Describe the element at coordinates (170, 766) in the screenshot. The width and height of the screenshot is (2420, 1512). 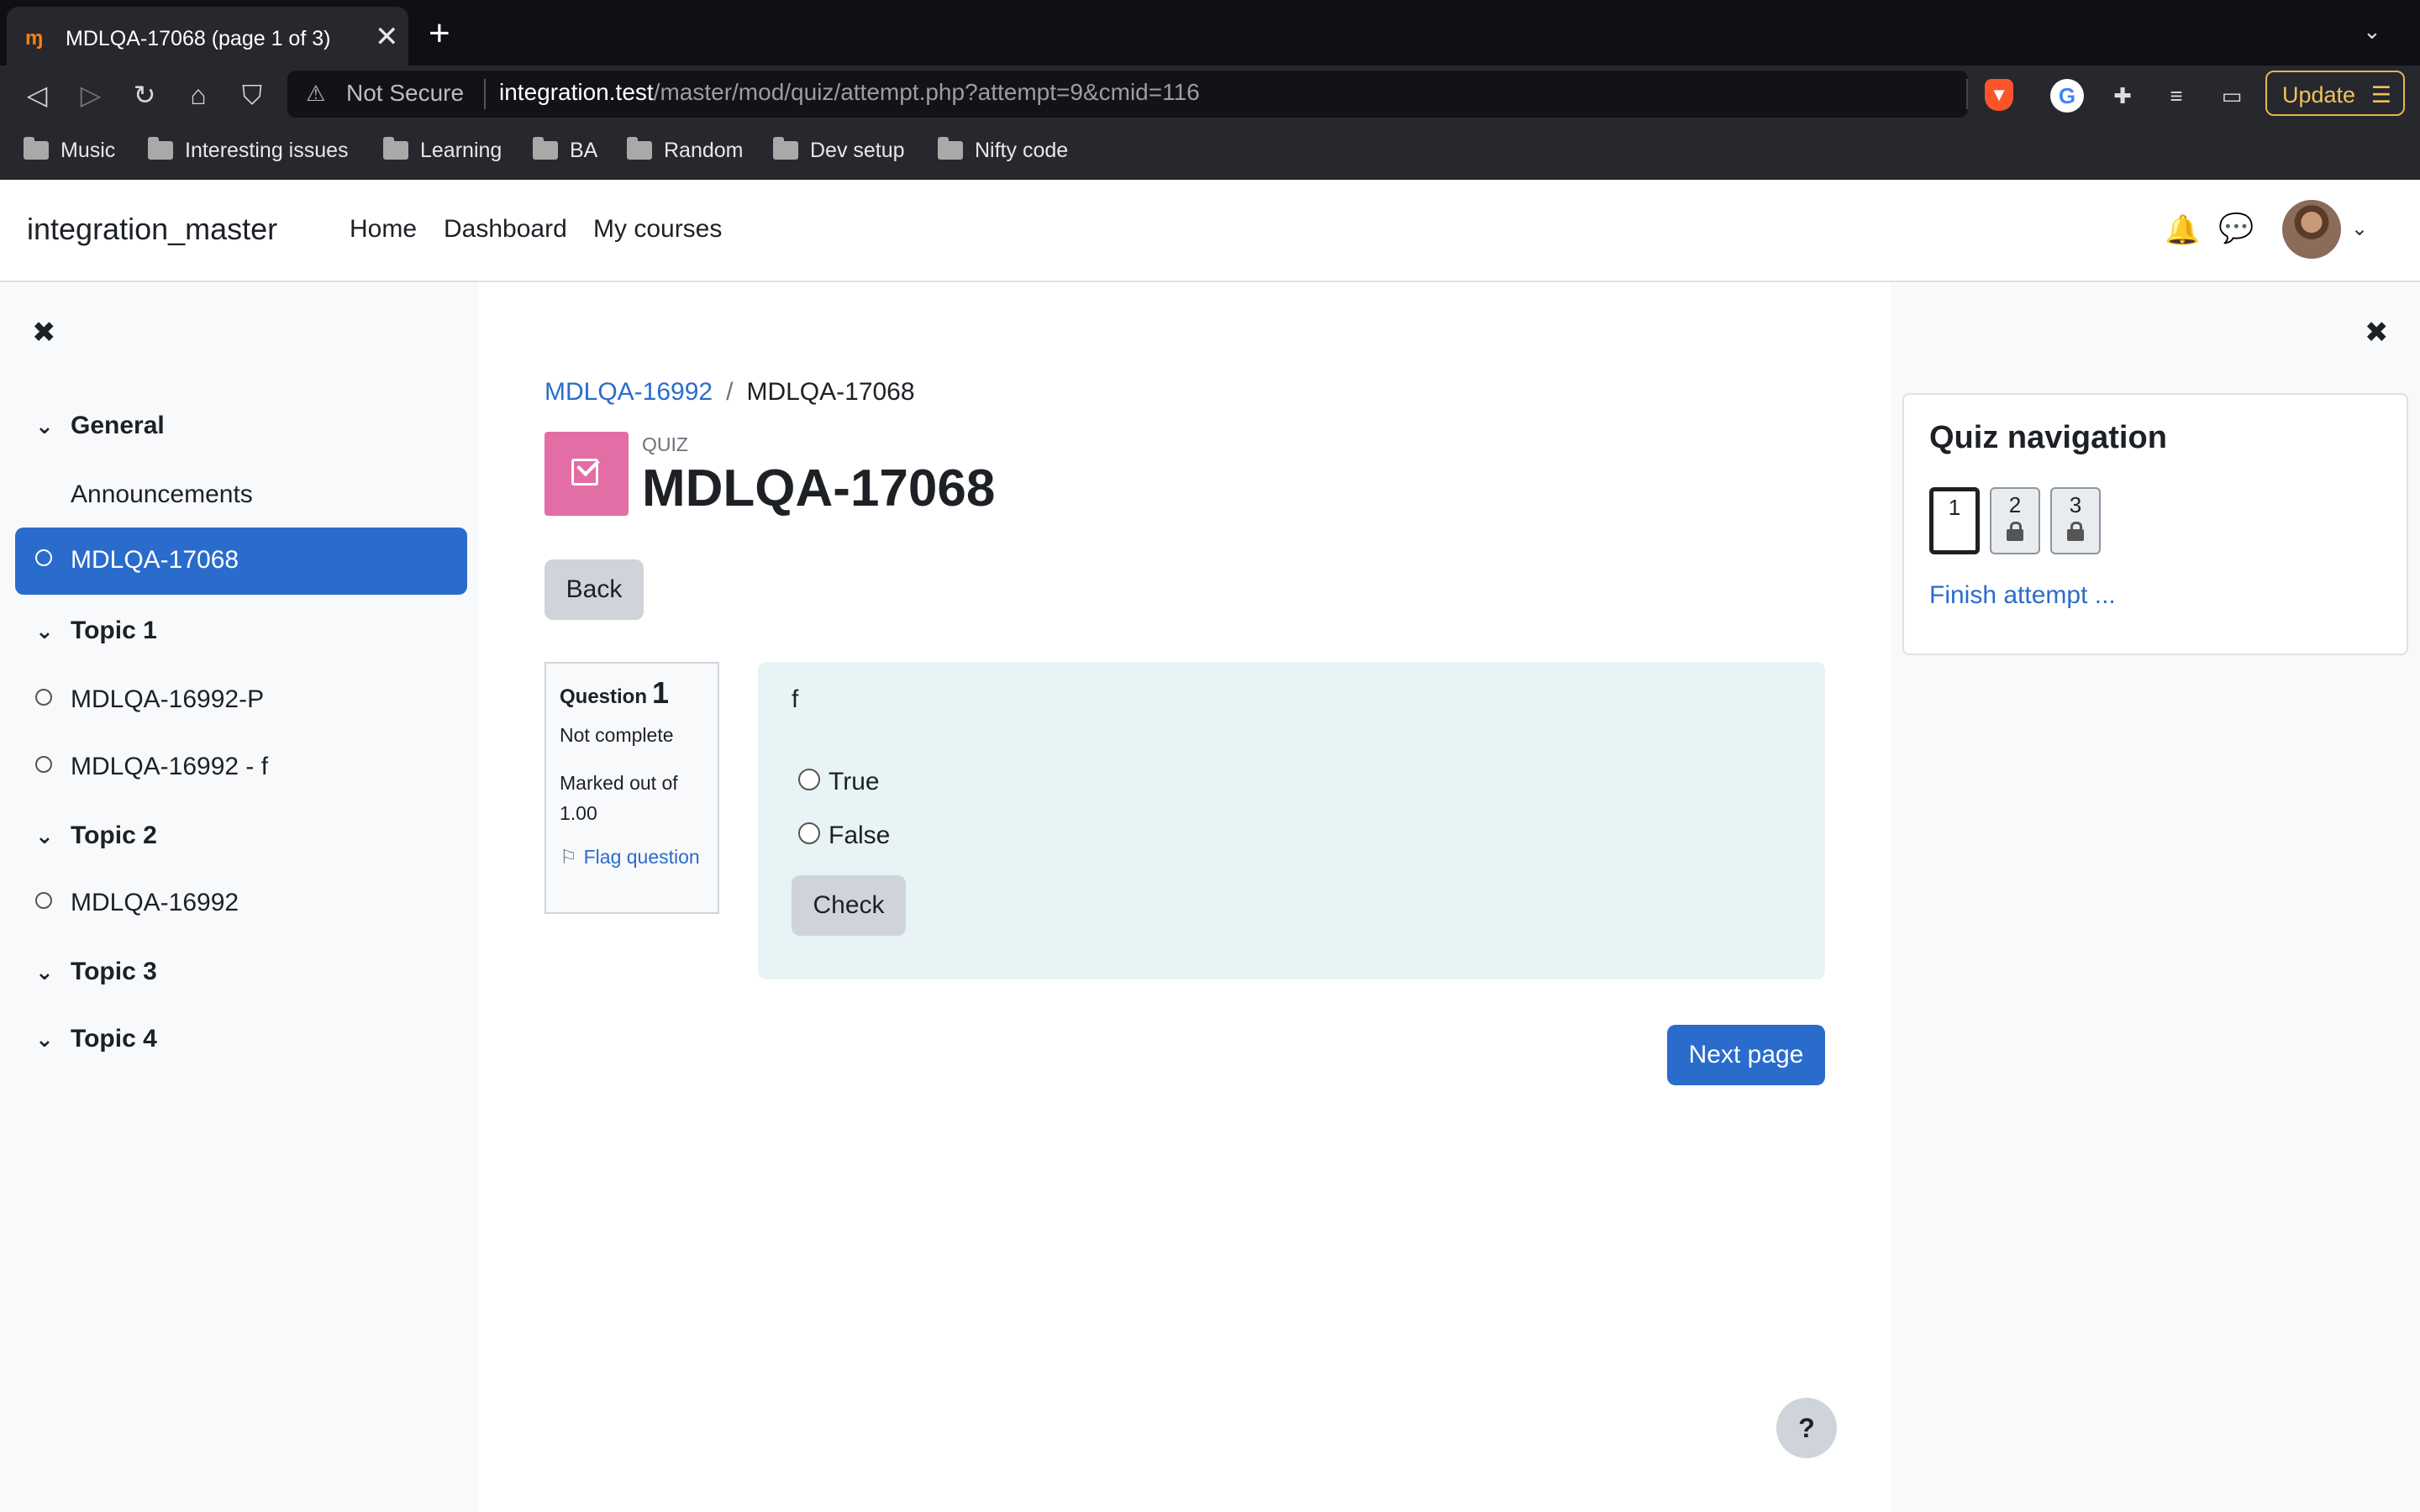
I see `course-item-label: MDLQA-16992 - f` at that location.